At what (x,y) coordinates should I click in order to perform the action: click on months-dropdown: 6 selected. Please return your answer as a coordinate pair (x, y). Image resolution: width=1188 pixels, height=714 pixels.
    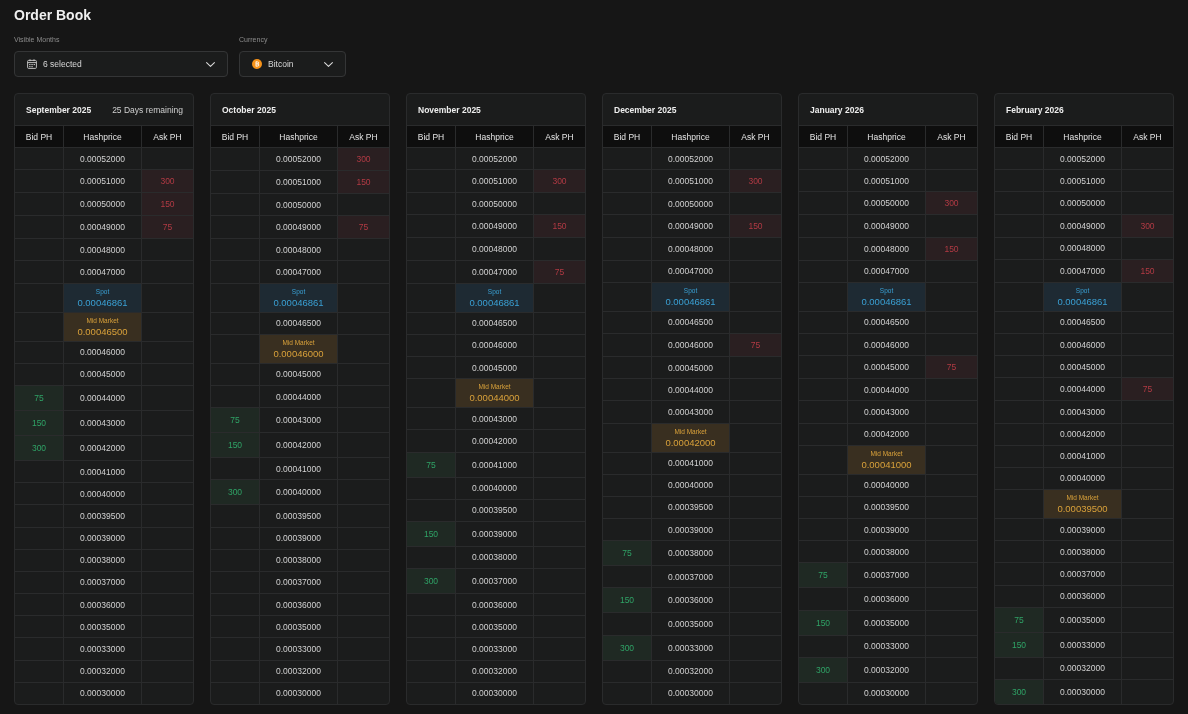
    Looking at the image, I should click on (121, 64).